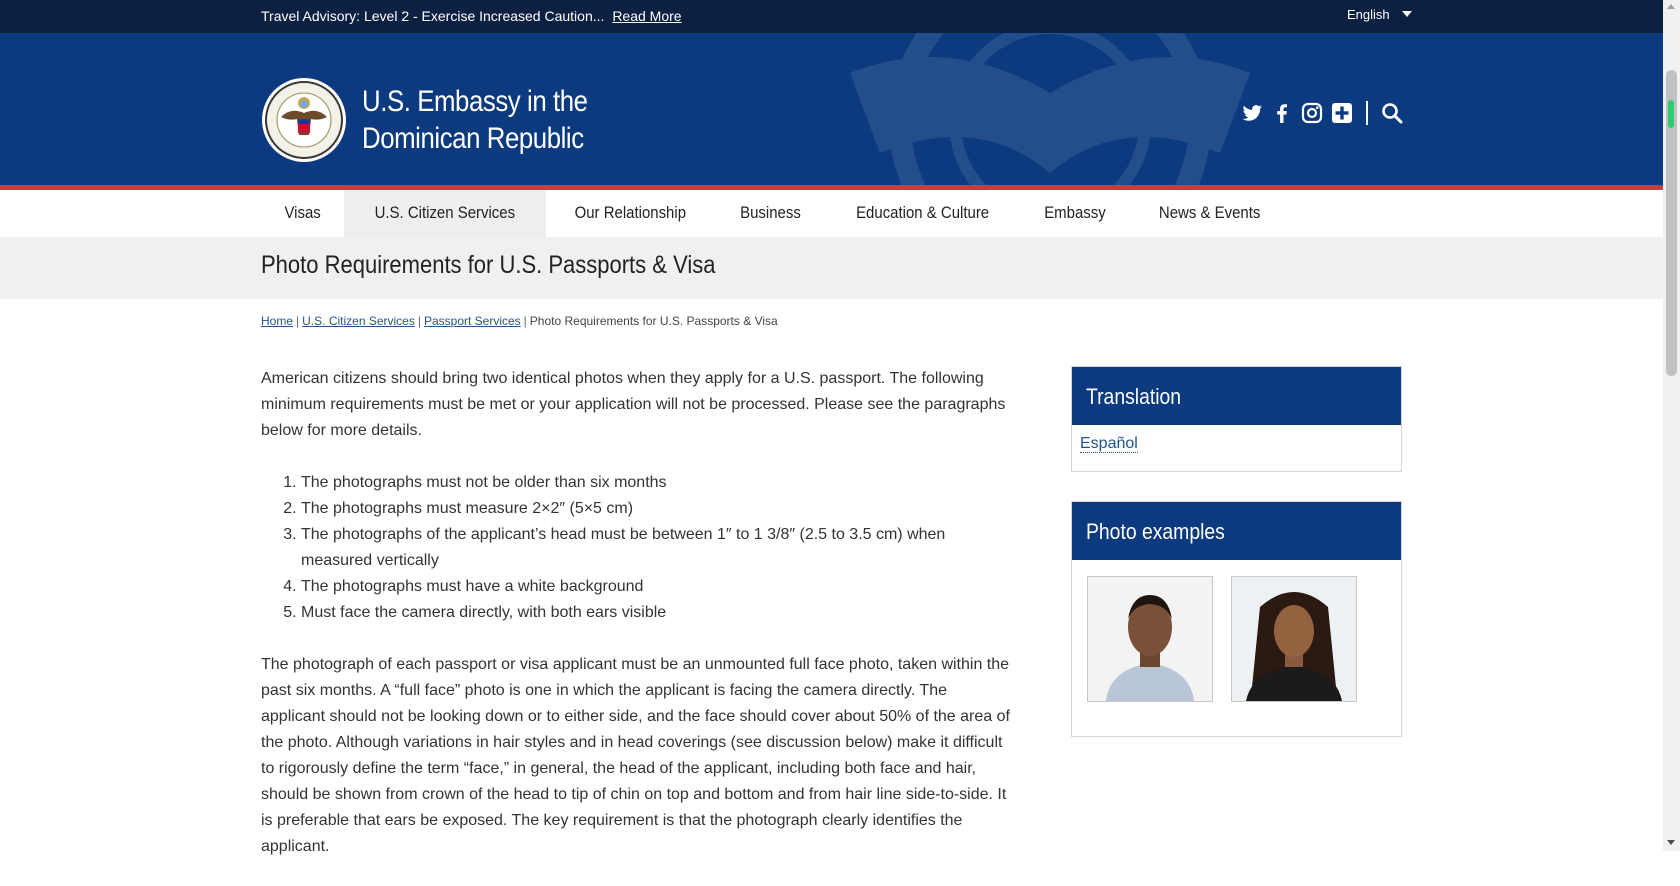 The width and height of the screenshot is (1680, 886). I want to click on nav-item-embassy: Embassy, so click(1075, 213).